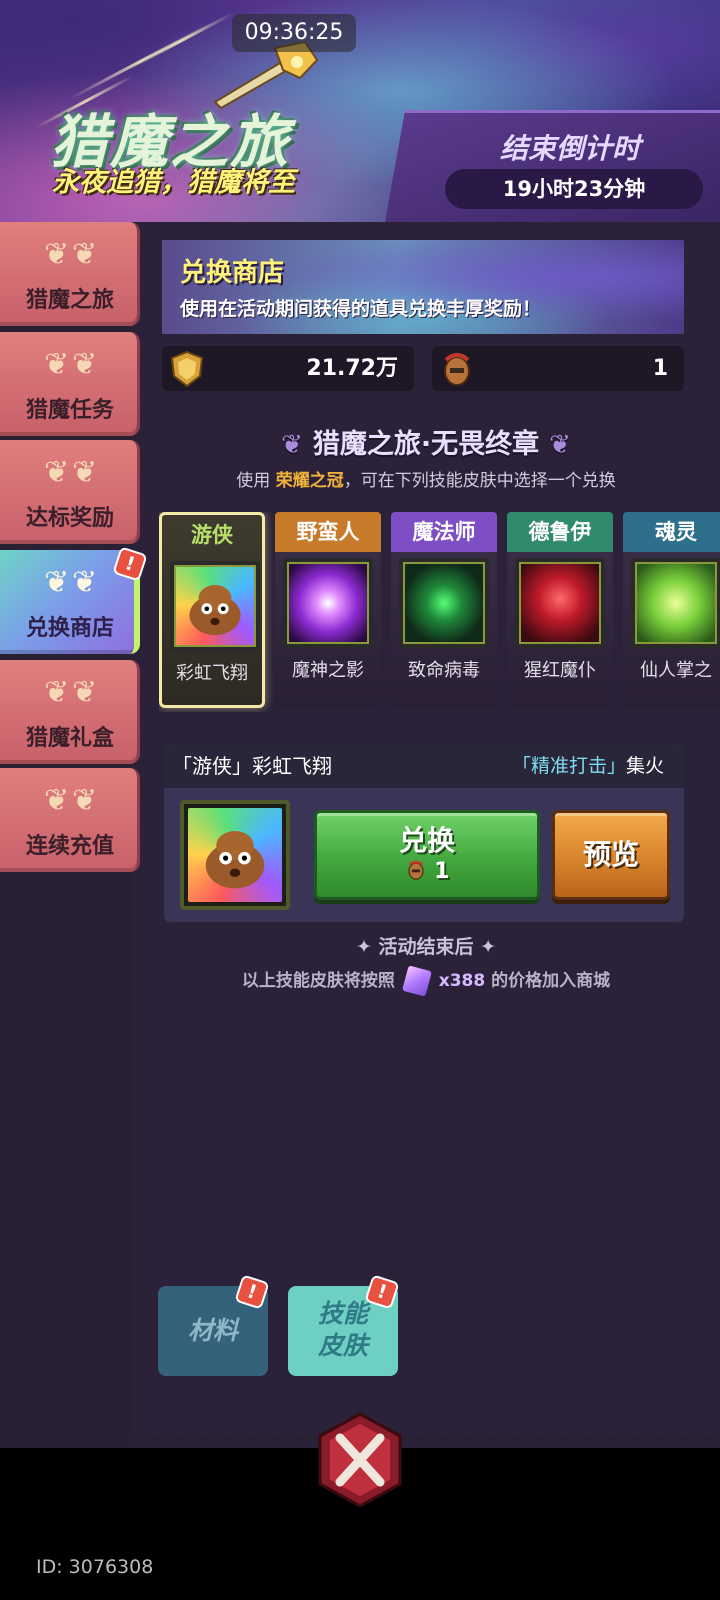 The image size is (720, 1600). What do you see at coordinates (551, 981) in the screenshot?
I see `shop-price-note-after: 的价格加入商城` at bounding box center [551, 981].